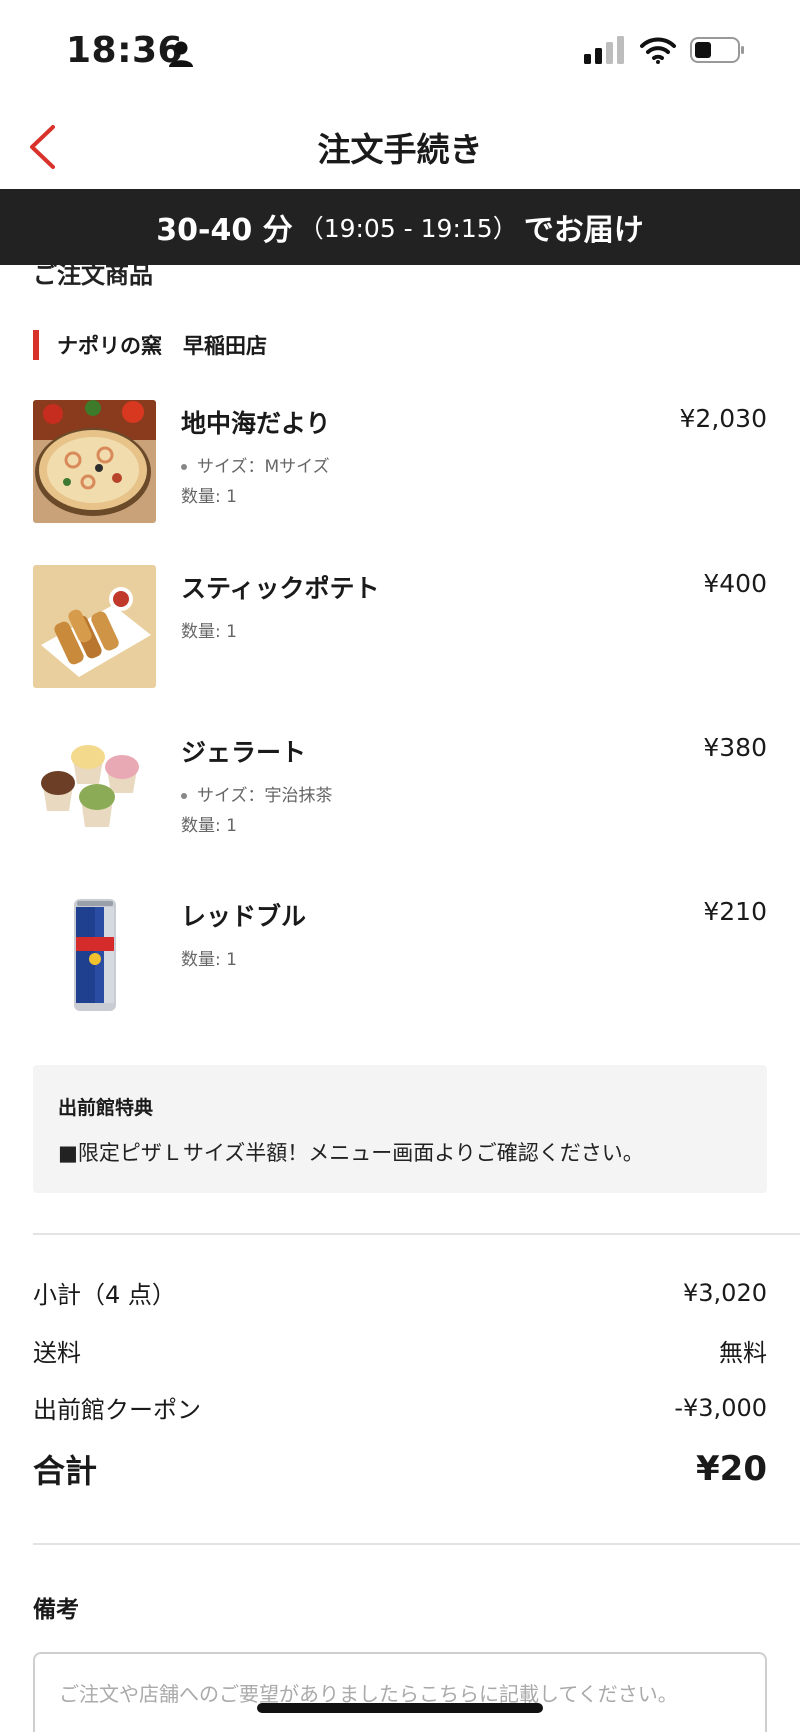 This screenshot has height=1732, width=800. What do you see at coordinates (400, 52) in the screenshot?
I see `status-bar: 18:36` at bounding box center [400, 52].